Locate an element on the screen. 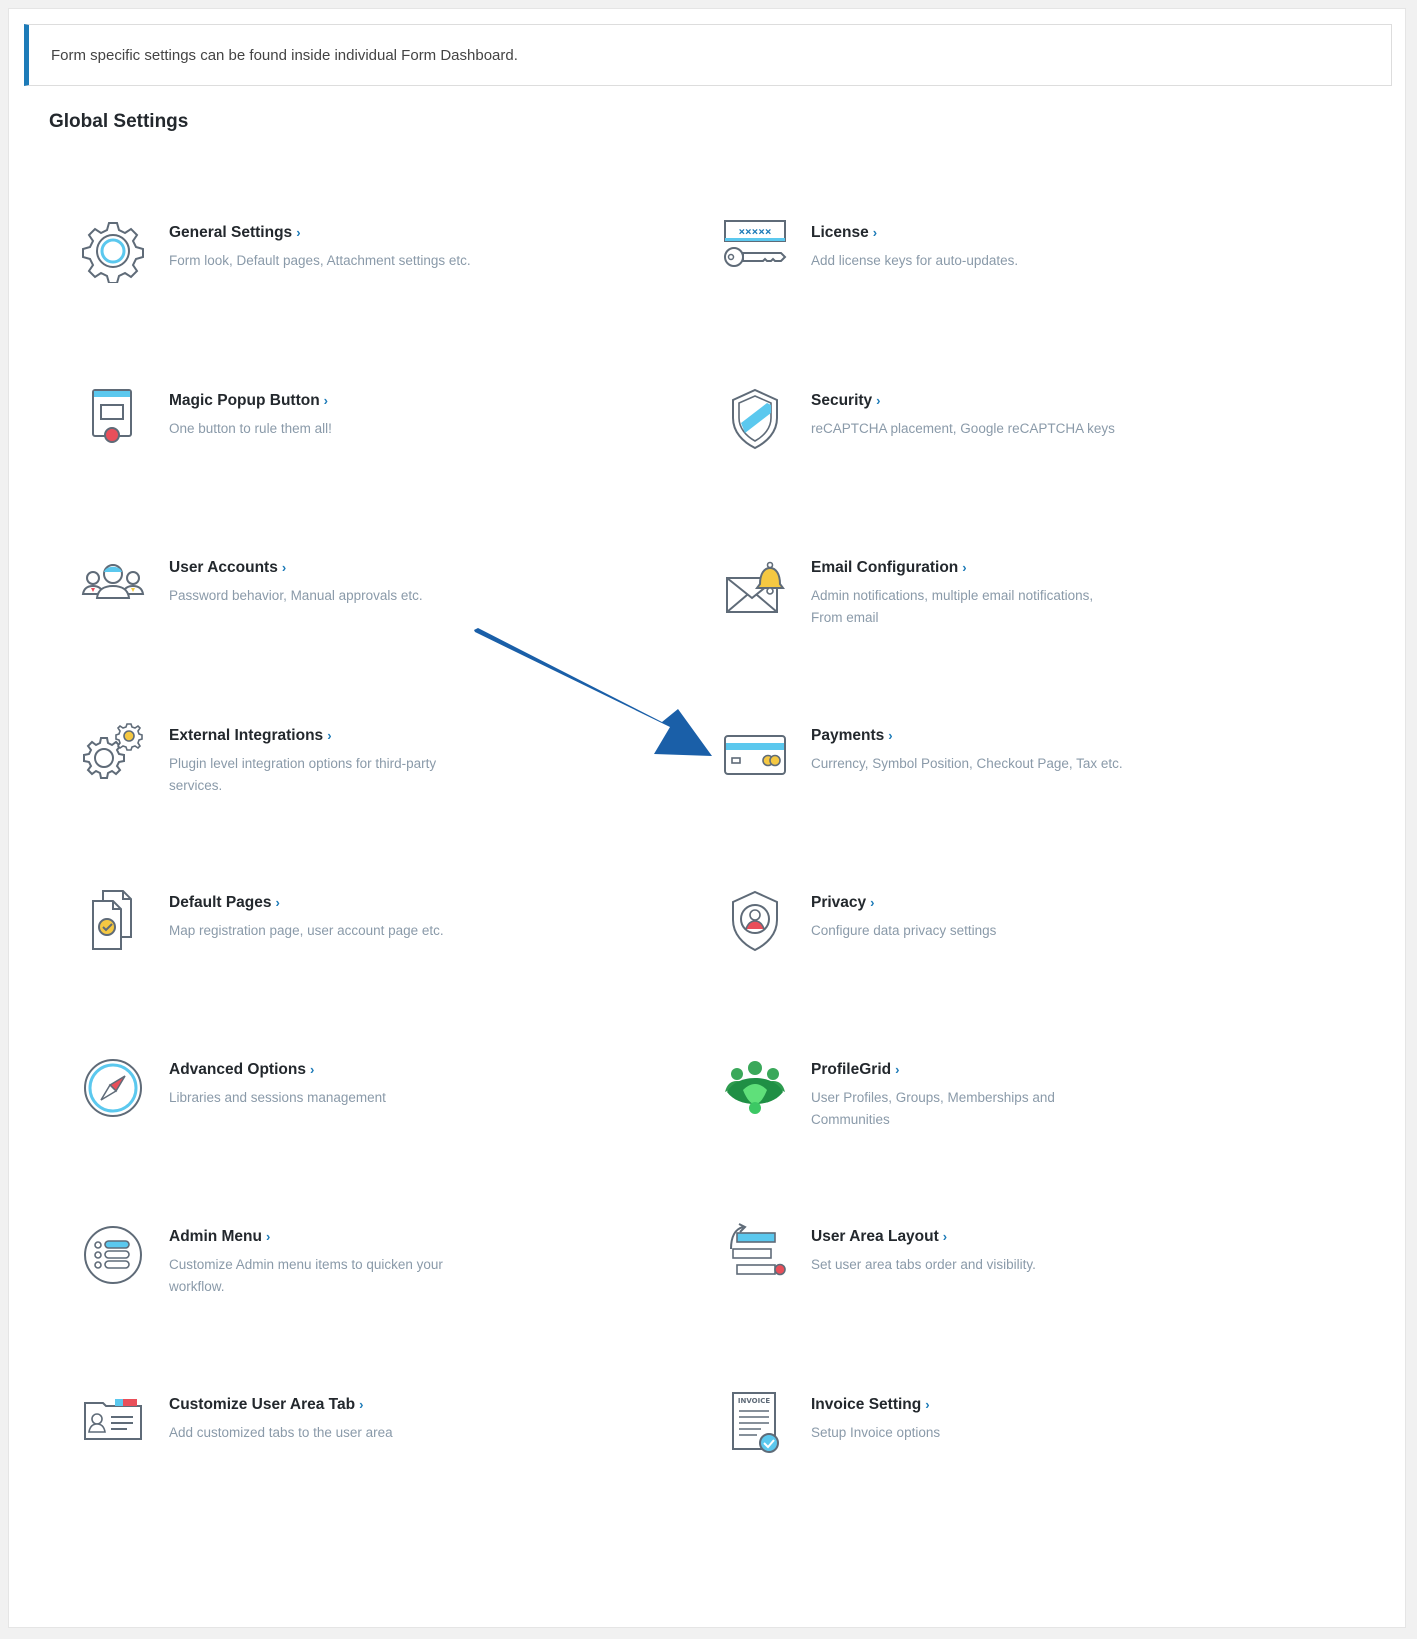 This screenshot has height=1639, width=1417. setting-title: User Accounts › is located at coordinates (227, 568).